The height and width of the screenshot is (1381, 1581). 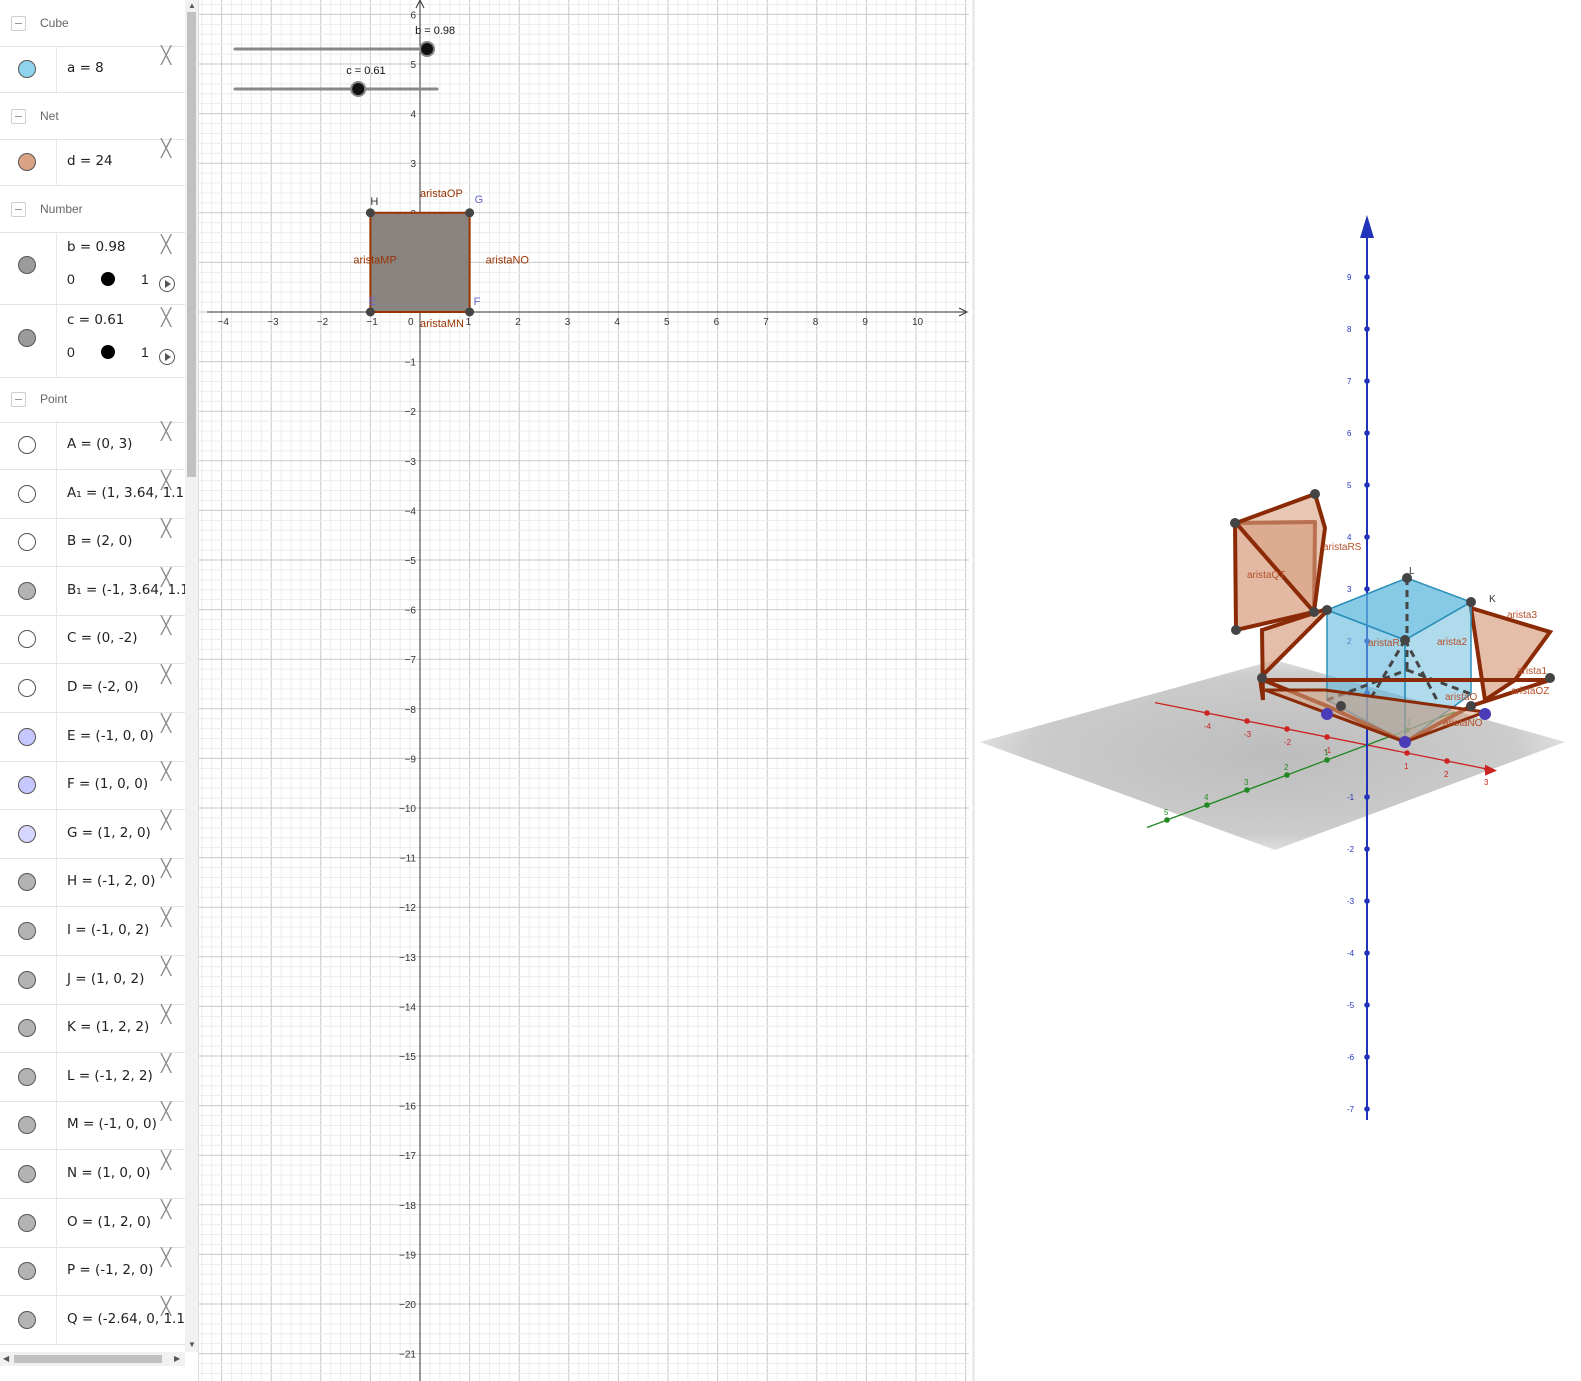 What do you see at coordinates (99, 1320) in the screenshot?
I see `point-row: Q = (-2.64, 0, 1.15) ╳` at bounding box center [99, 1320].